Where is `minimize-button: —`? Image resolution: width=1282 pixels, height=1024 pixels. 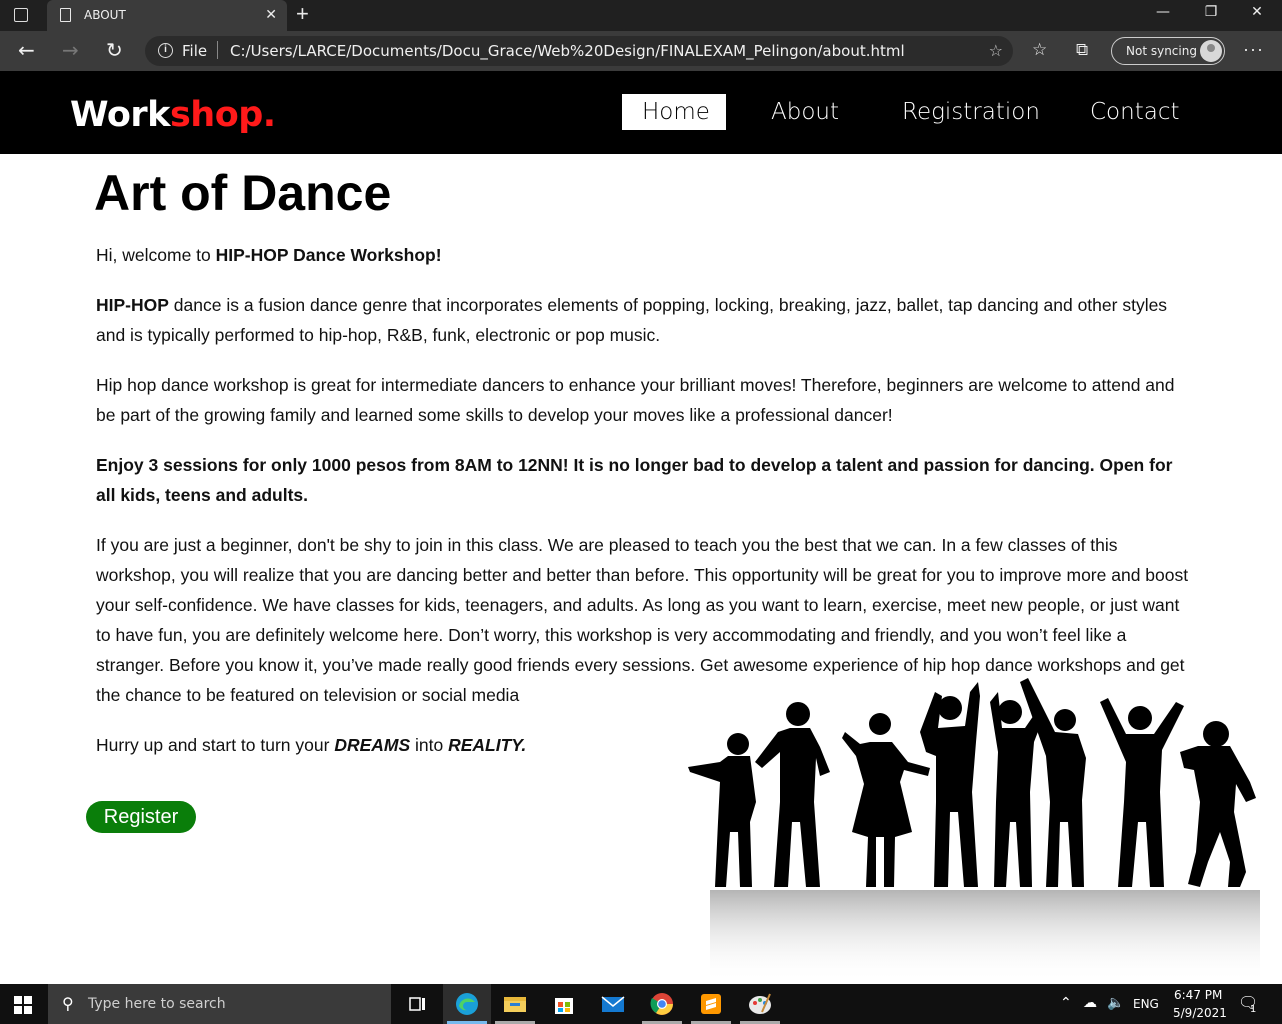 minimize-button: — is located at coordinates (1163, 12).